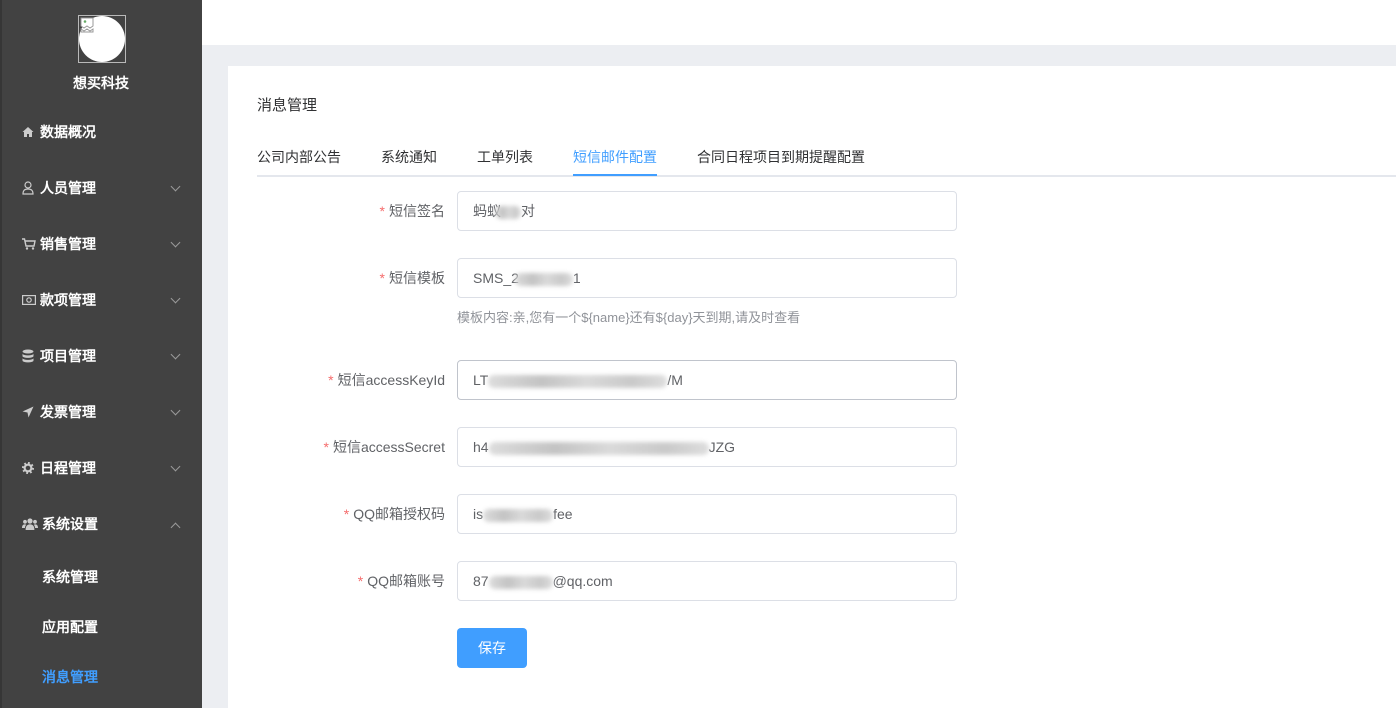 The image size is (1396, 708). I want to click on value-visible-start: SMS_2, so click(496, 278).